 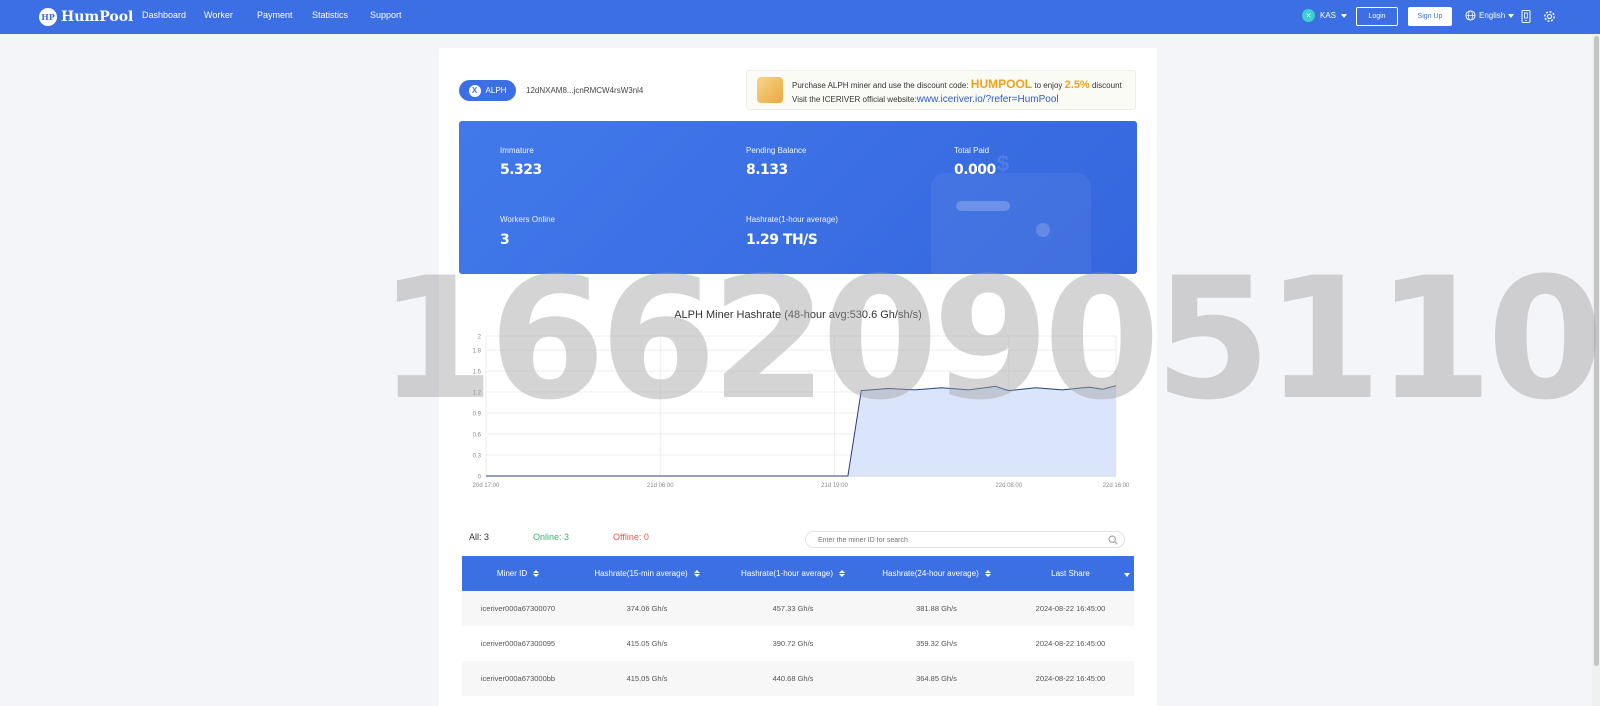 I want to click on header-label: Hashrate(24-hour average), so click(x=930, y=573).